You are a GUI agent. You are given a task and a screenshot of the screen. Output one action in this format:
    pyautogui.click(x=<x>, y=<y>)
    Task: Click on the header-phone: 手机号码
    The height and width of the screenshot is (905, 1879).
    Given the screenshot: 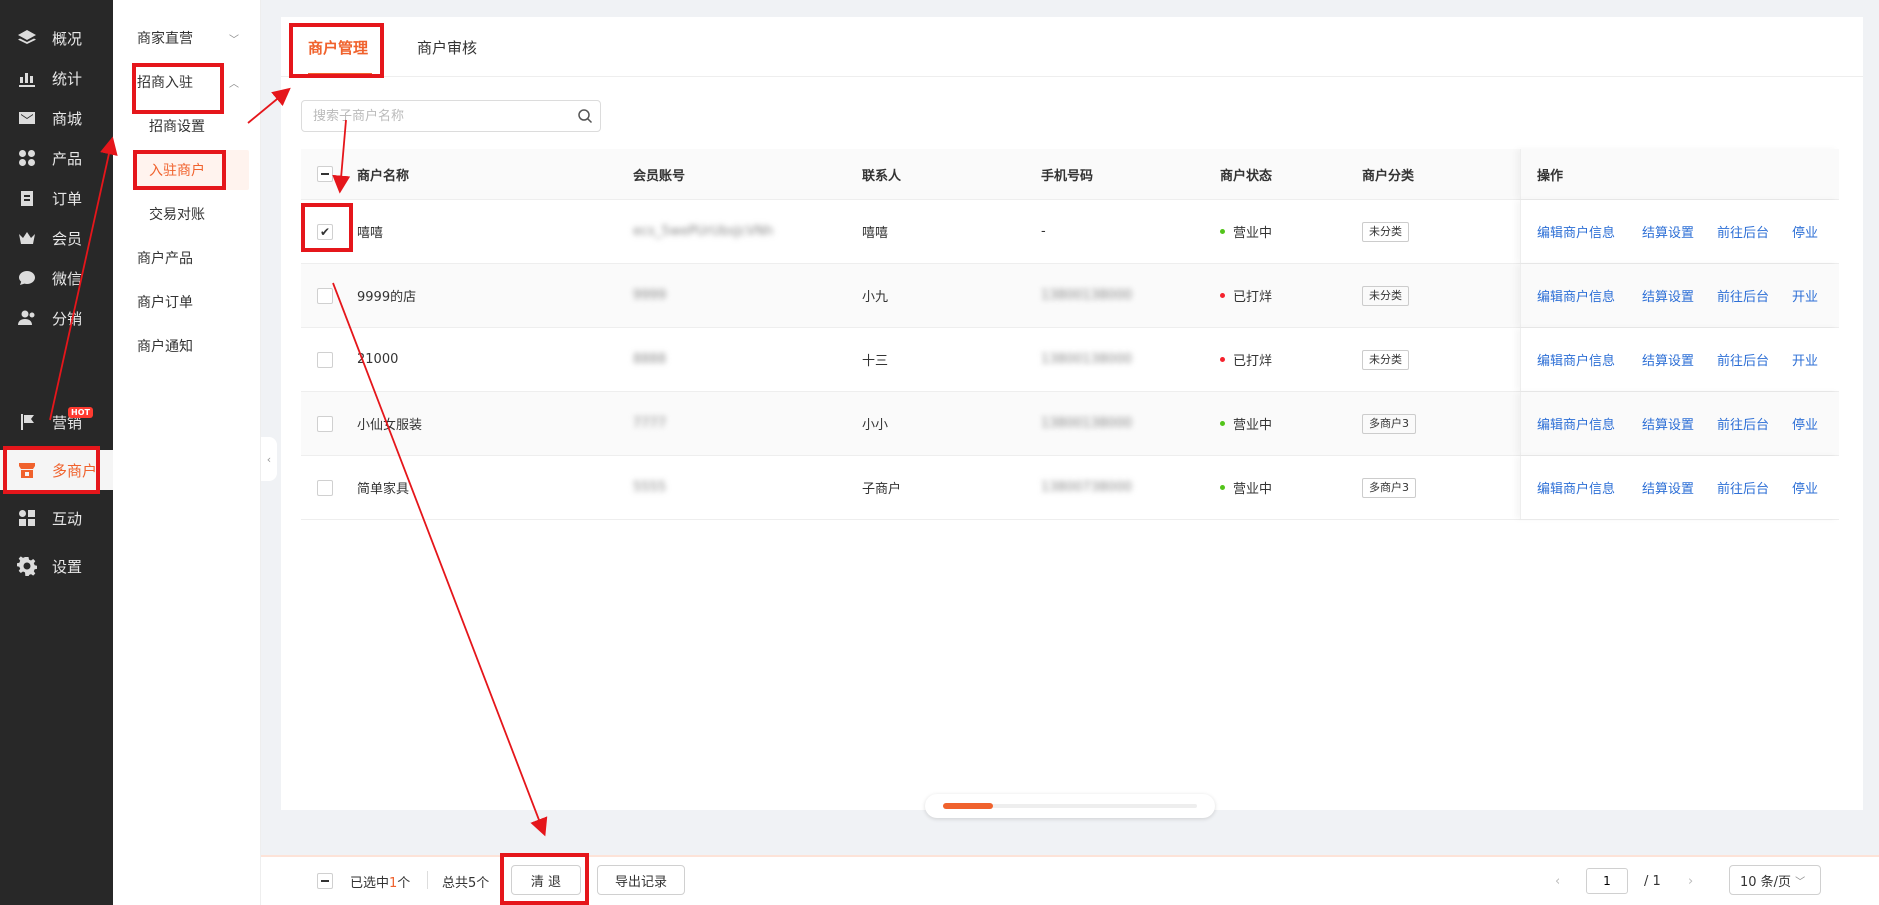 What is the action you would take?
    pyautogui.click(x=1067, y=176)
    